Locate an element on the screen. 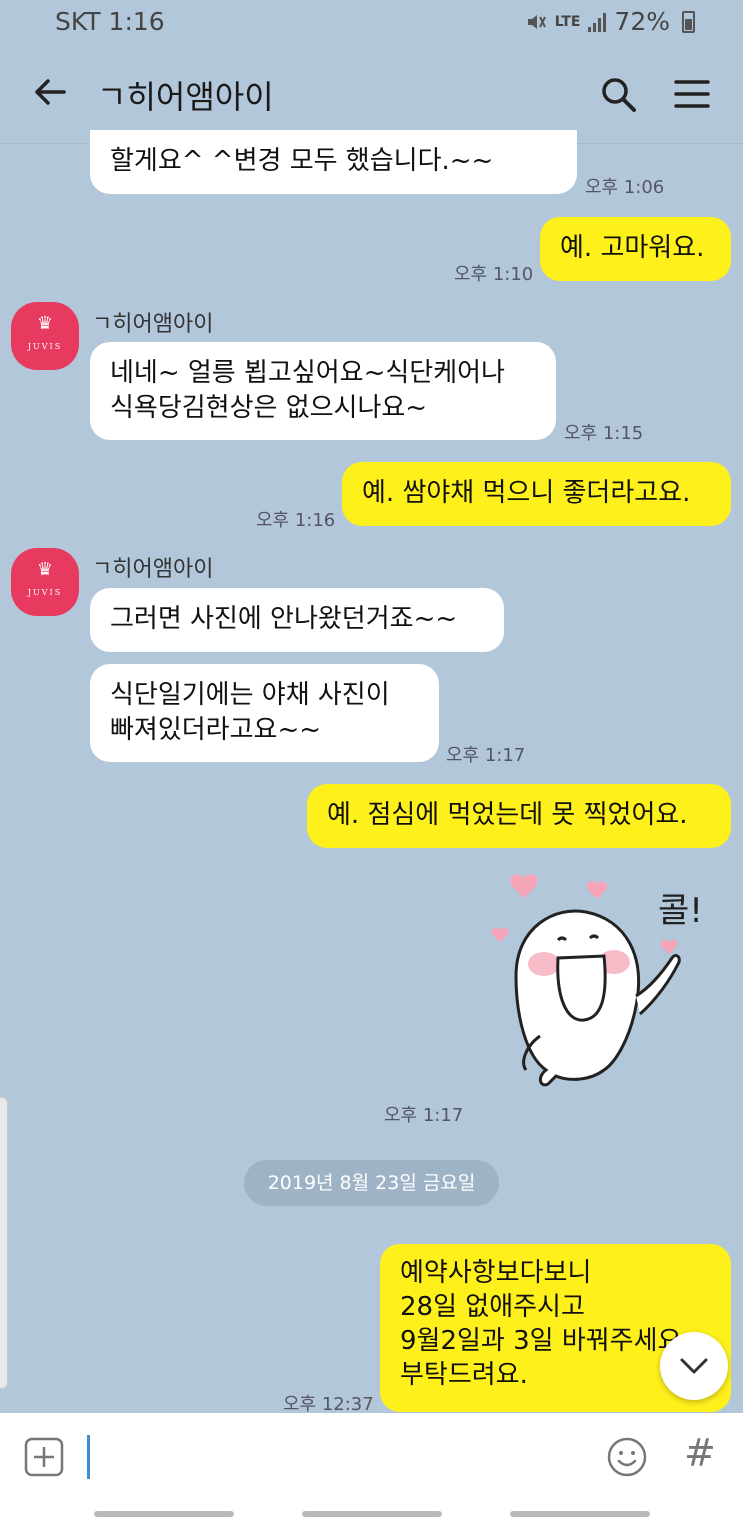 Image resolution: width=743 pixels, height=1527 pixels. outgoing-message: 예. 고마워요. is located at coordinates (635, 249).